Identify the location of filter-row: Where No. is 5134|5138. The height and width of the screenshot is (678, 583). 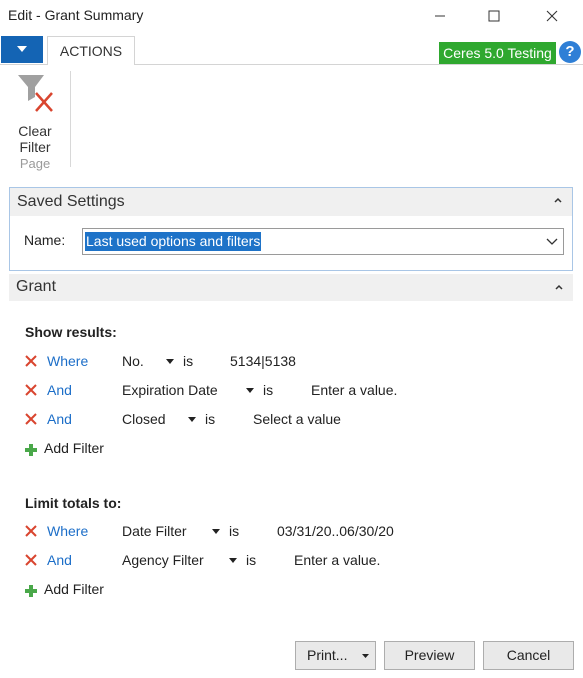
(291, 364).